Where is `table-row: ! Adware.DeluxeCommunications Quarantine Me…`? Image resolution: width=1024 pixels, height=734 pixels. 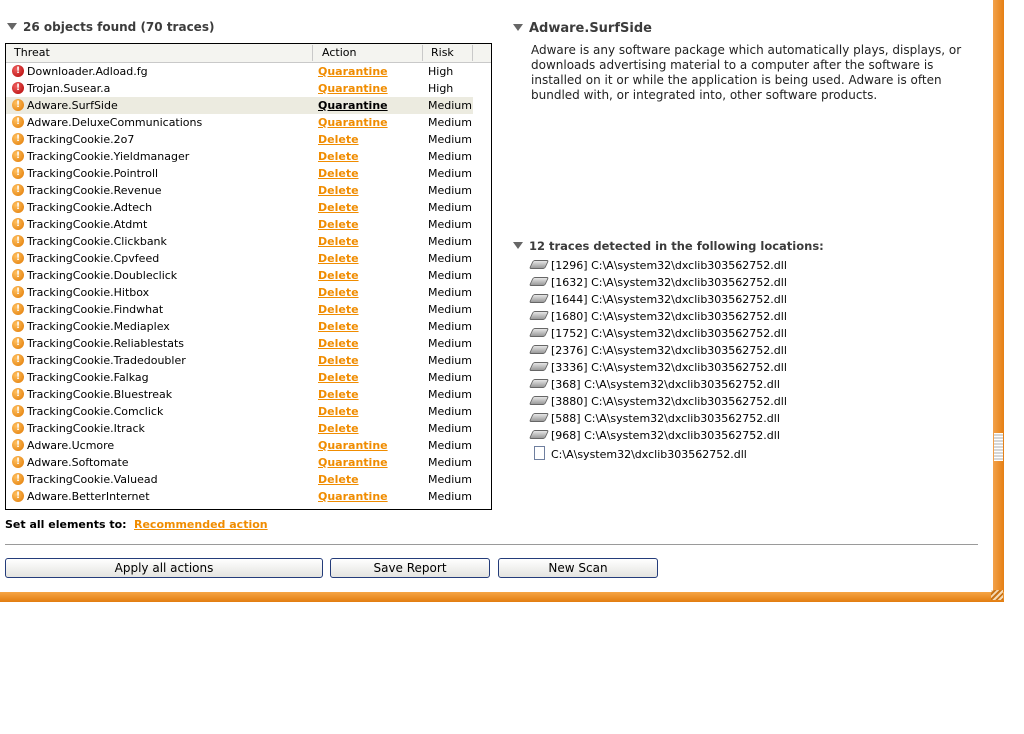 table-row: ! Adware.DeluxeCommunications Quarantine Me… is located at coordinates (239, 122).